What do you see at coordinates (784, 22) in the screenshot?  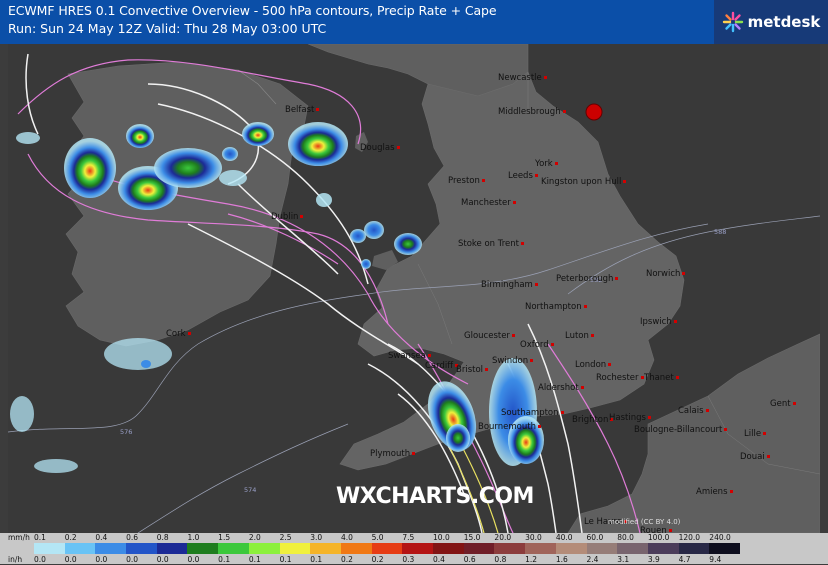 I see `logo-text: metdesk` at bounding box center [784, 22].